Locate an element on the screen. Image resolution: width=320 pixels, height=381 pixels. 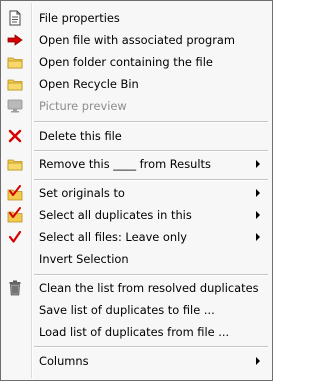
menu-item-label: Delete this file is located at coordinates (80, 136).